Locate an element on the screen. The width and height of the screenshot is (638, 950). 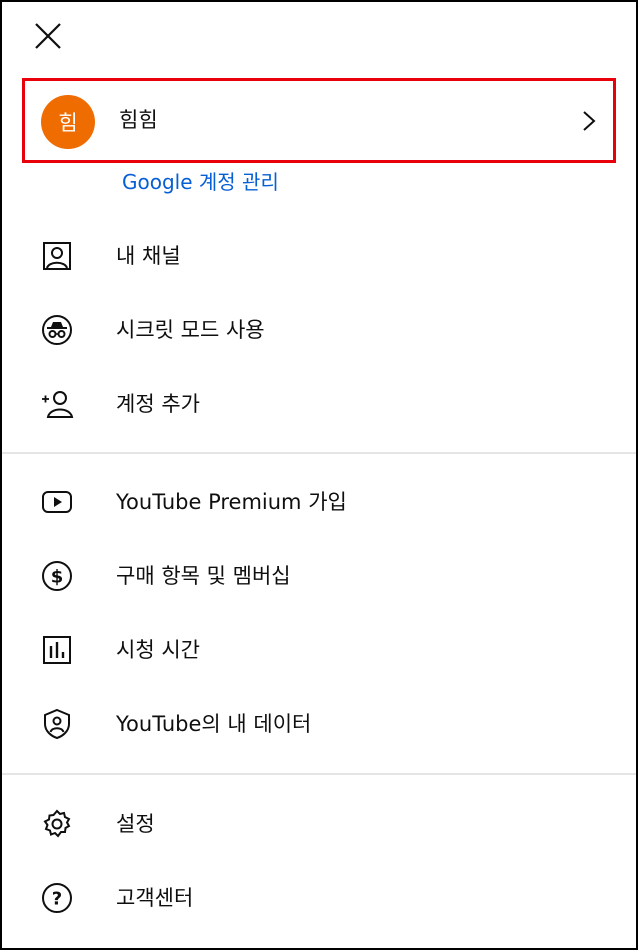
menu-item-label: 설정 is located at coordinates (135, 824).